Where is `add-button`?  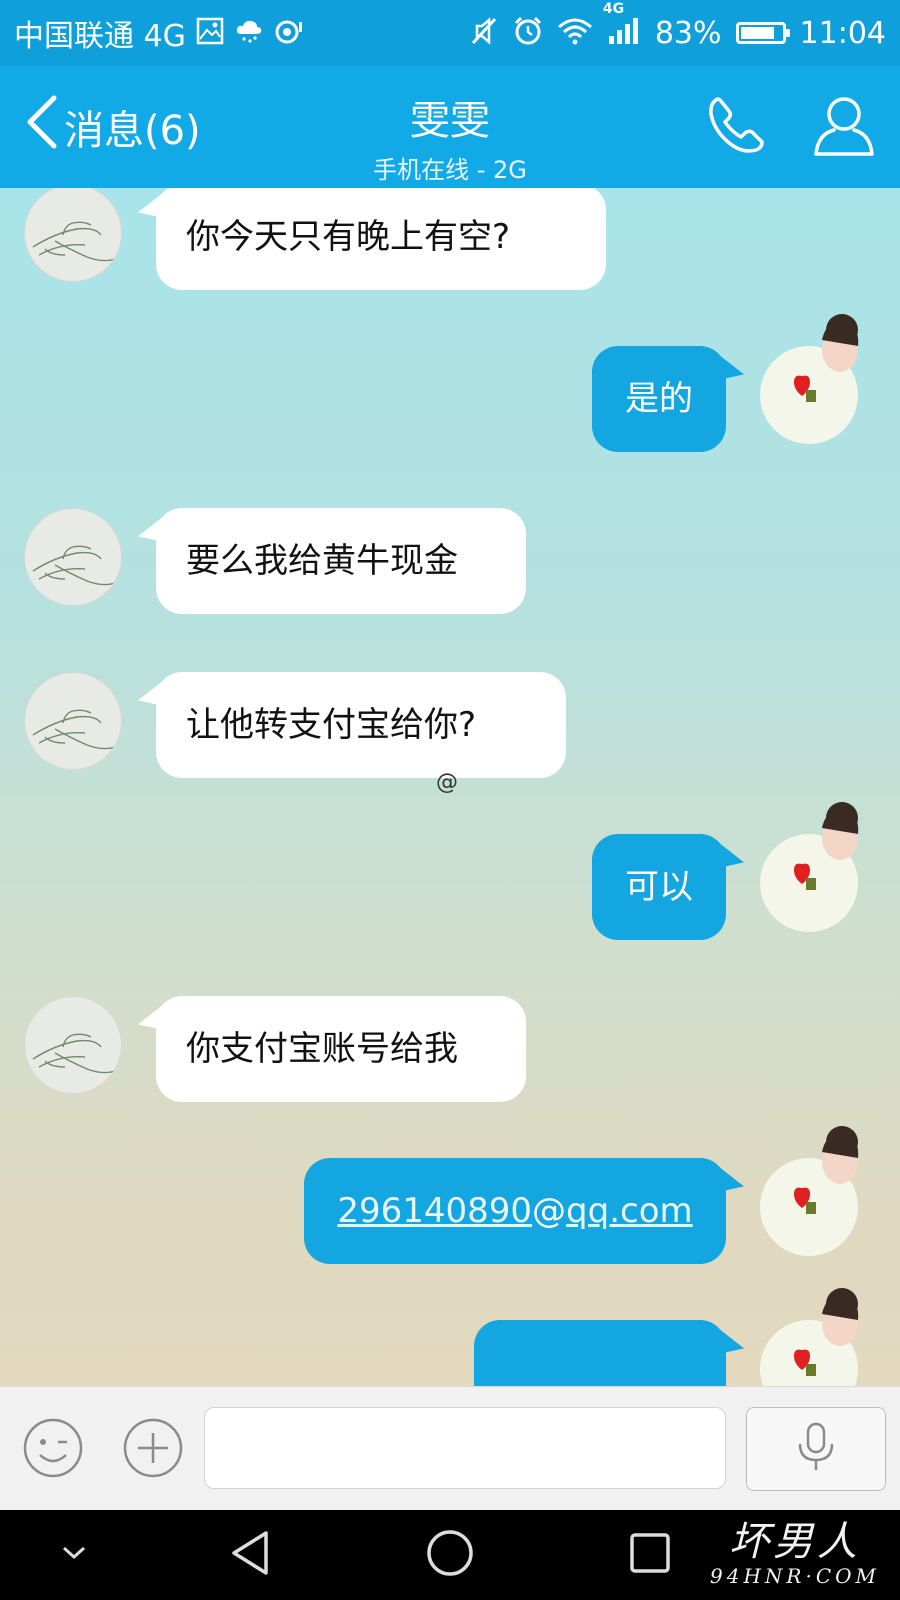 add-button is located at coordinates (153, 1450).